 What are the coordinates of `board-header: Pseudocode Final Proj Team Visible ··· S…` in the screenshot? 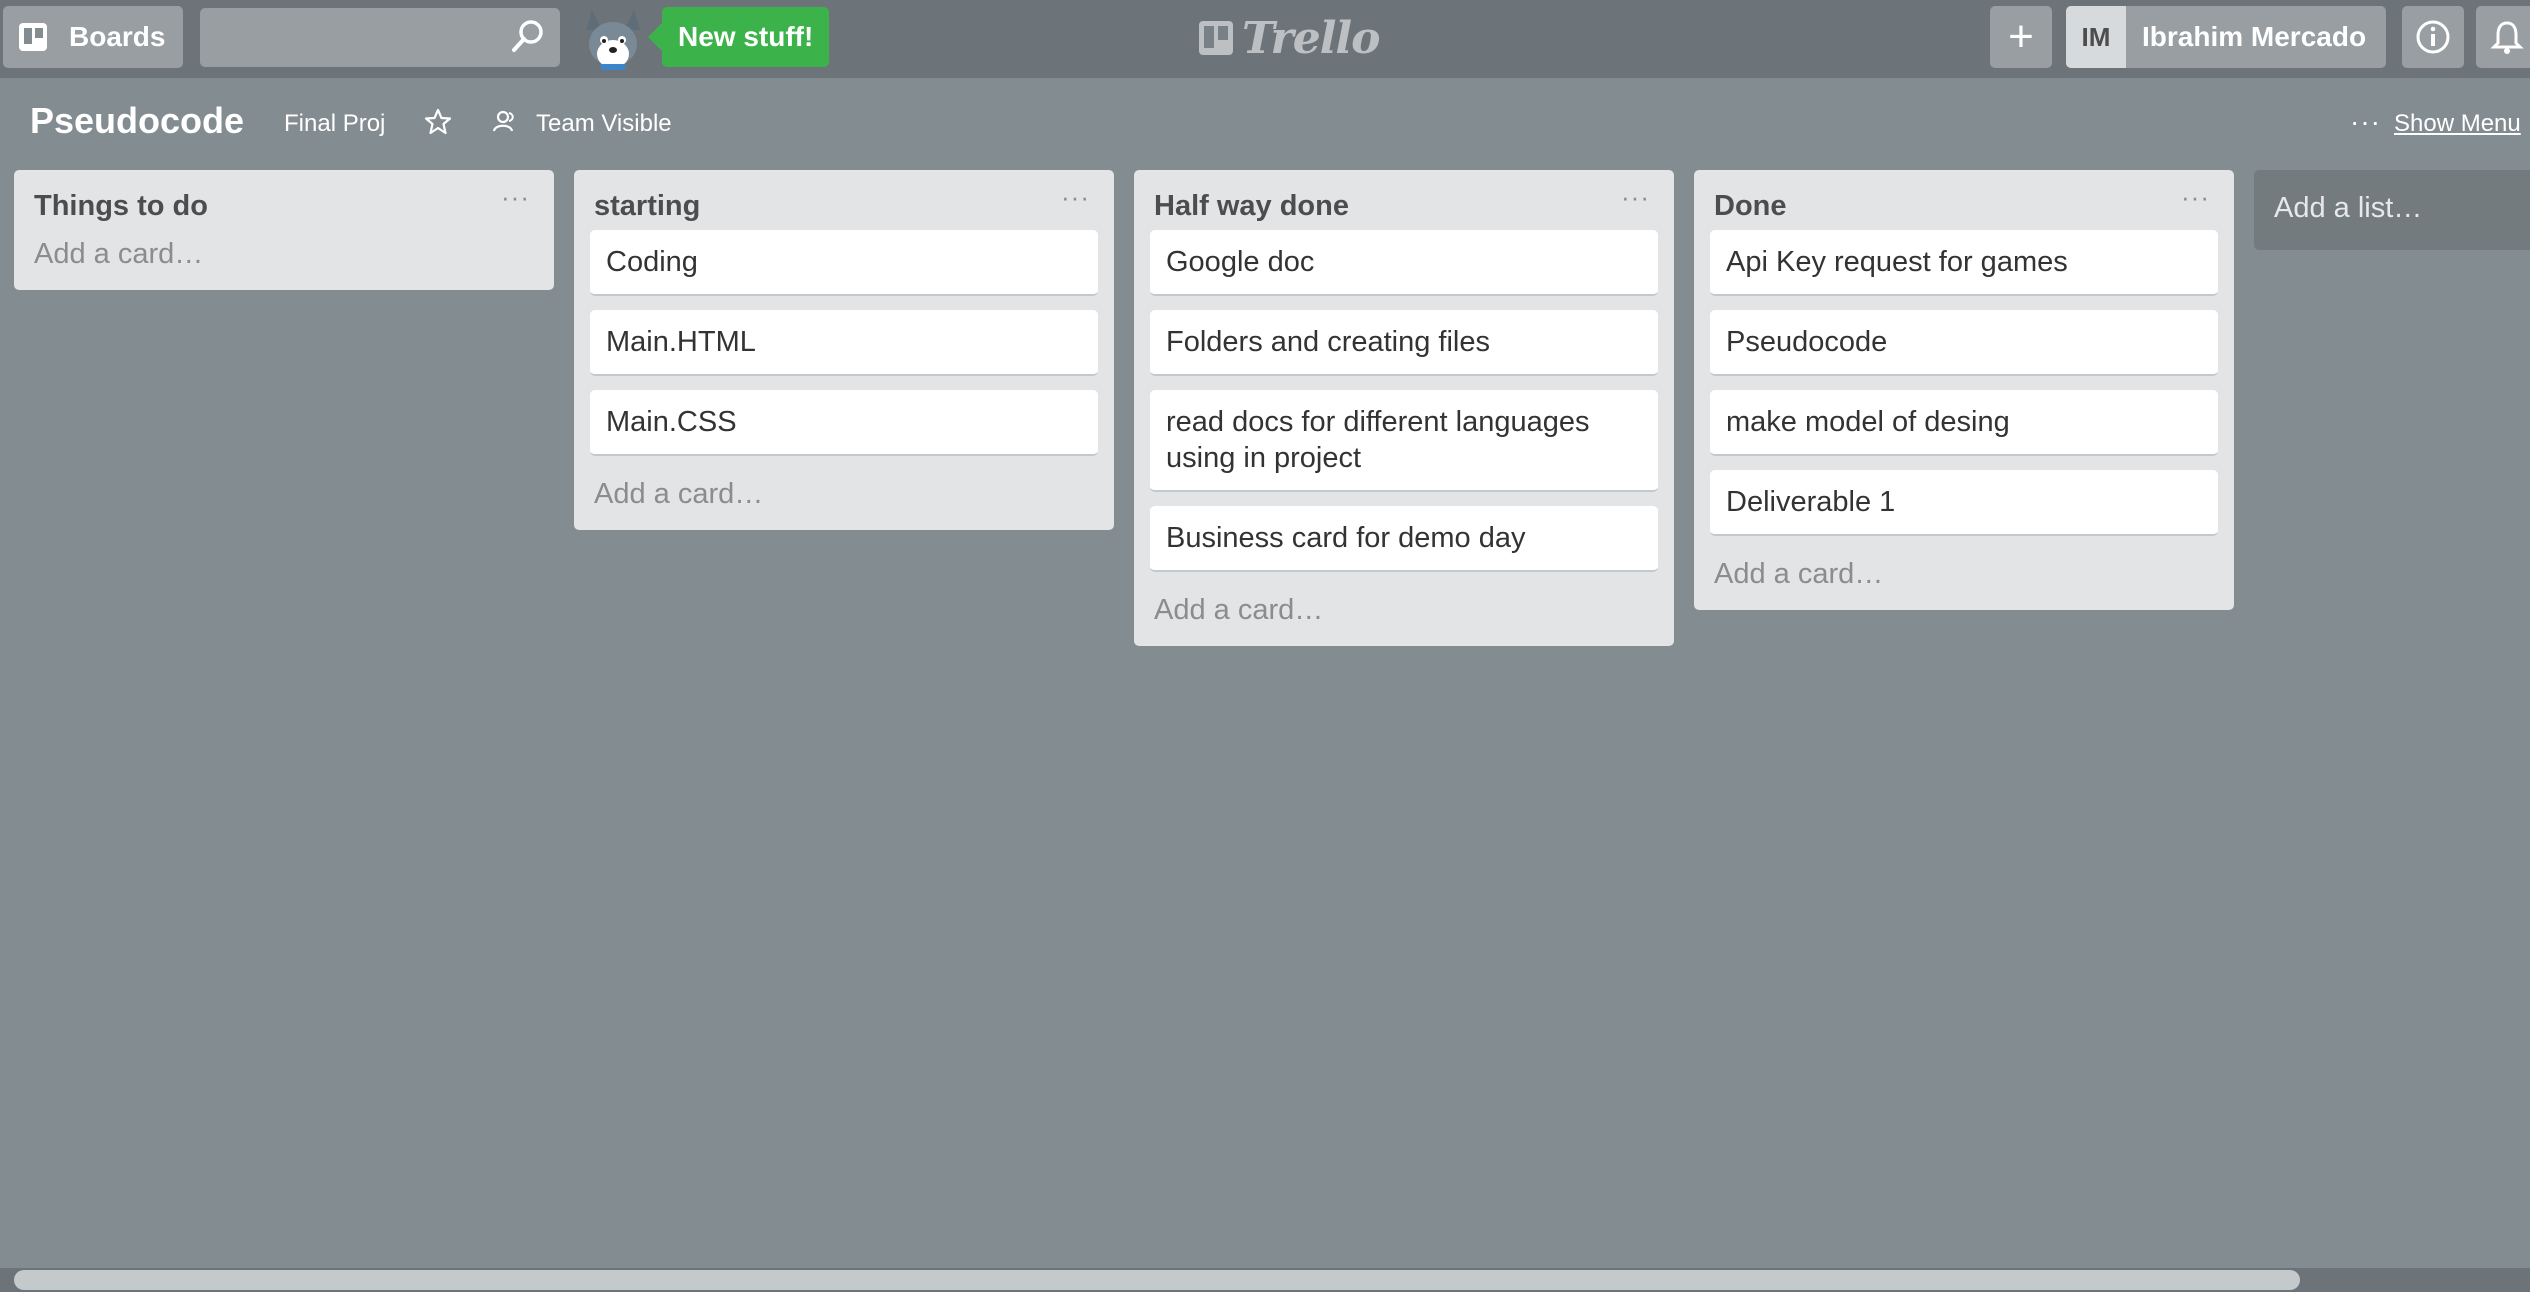 It's located at (1265, 123).